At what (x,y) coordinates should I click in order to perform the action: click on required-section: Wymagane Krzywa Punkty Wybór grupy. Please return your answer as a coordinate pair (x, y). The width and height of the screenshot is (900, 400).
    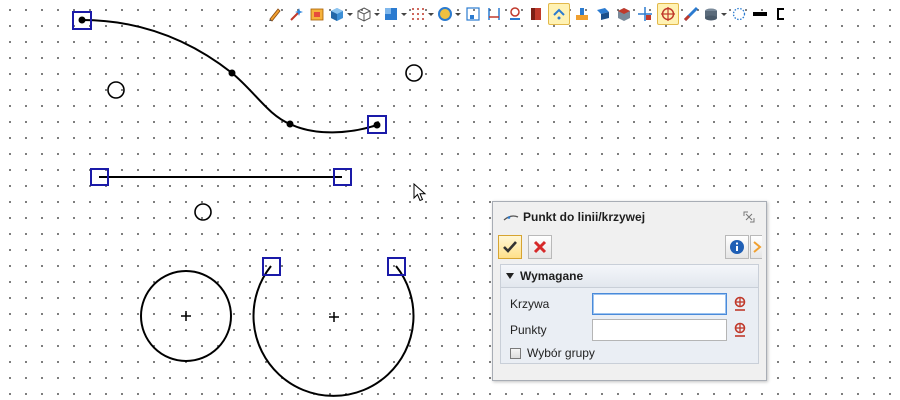
    Looking at the image, I should click on (629, 314).